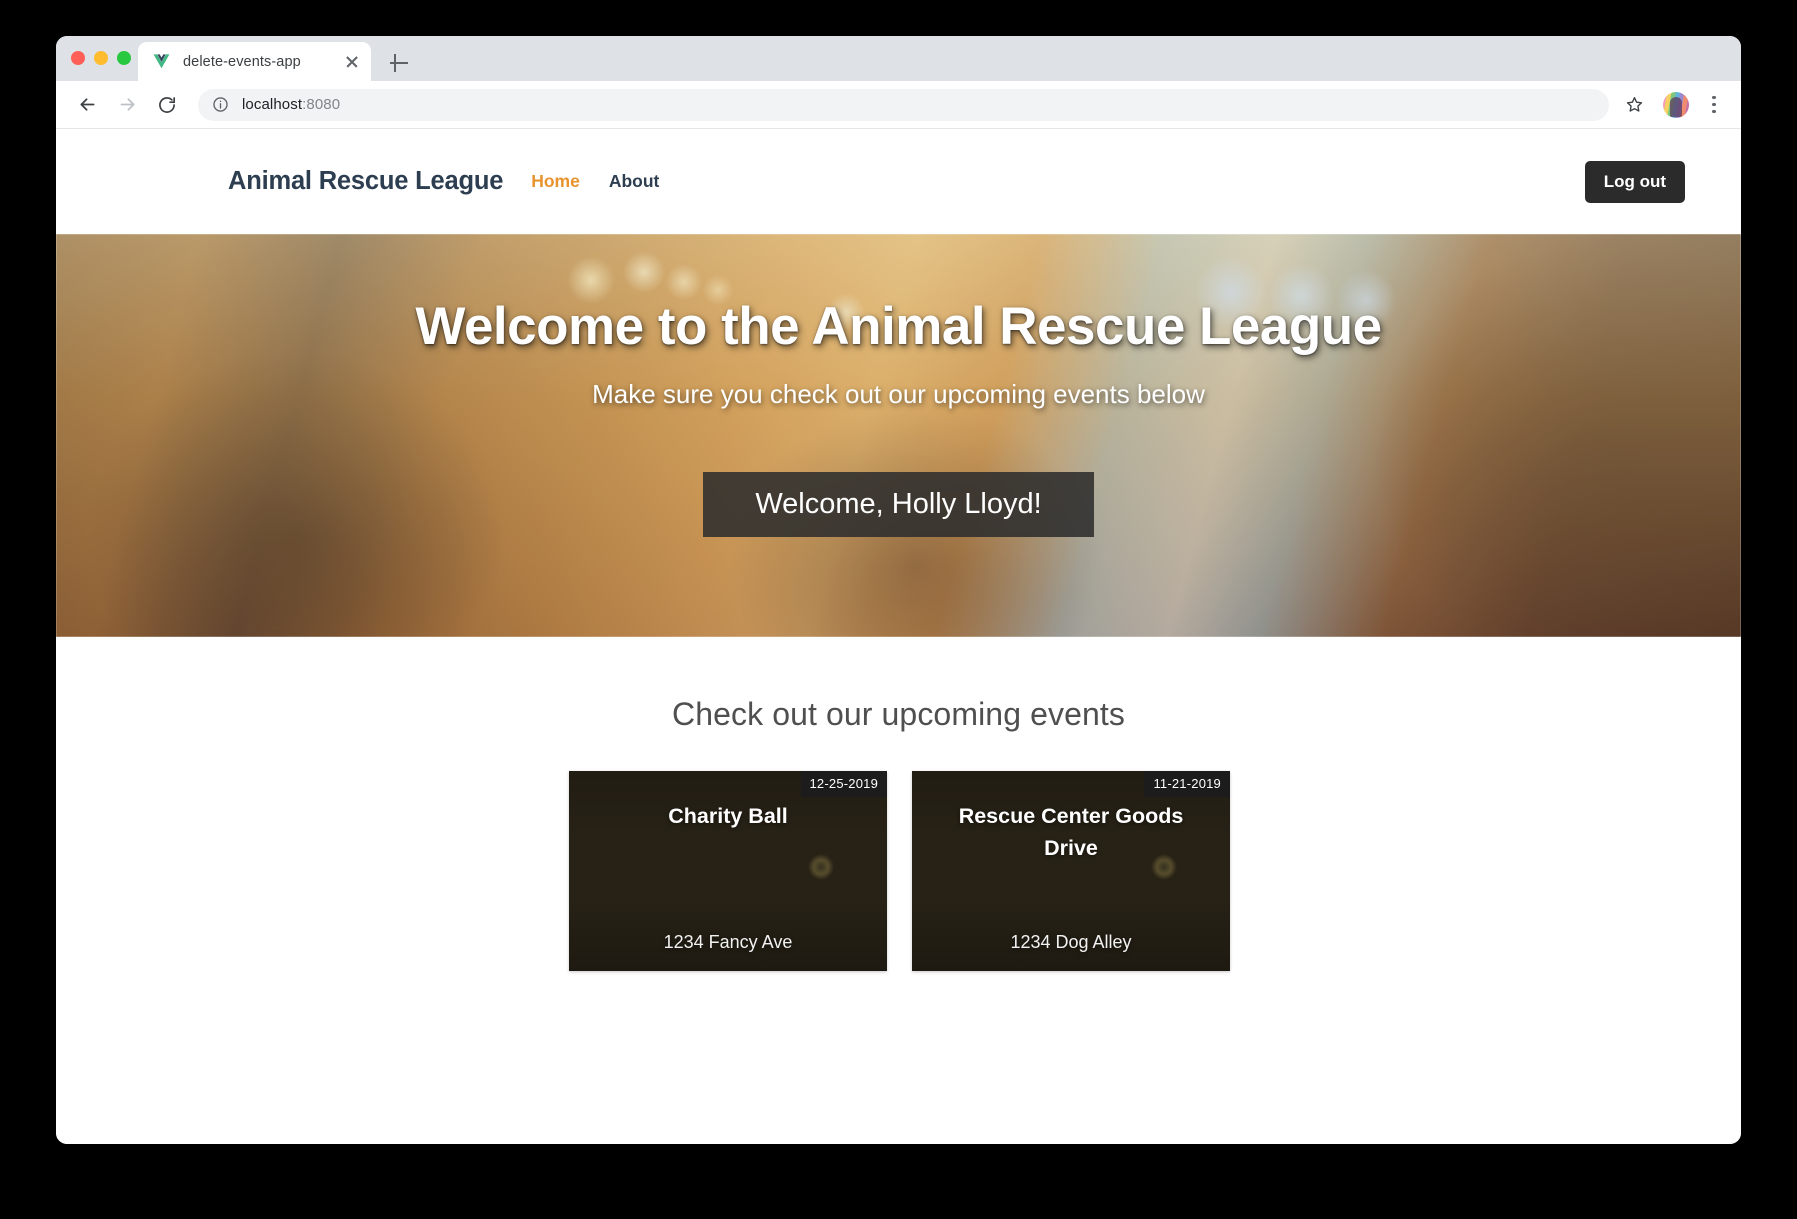 Image resolution: width=1797 pixels, height=1219 pixels. Describe the element at coordinates (898, 181) in the screenshot. I see `site-navbar: Animal Rescue League Home About Log out` at that location.